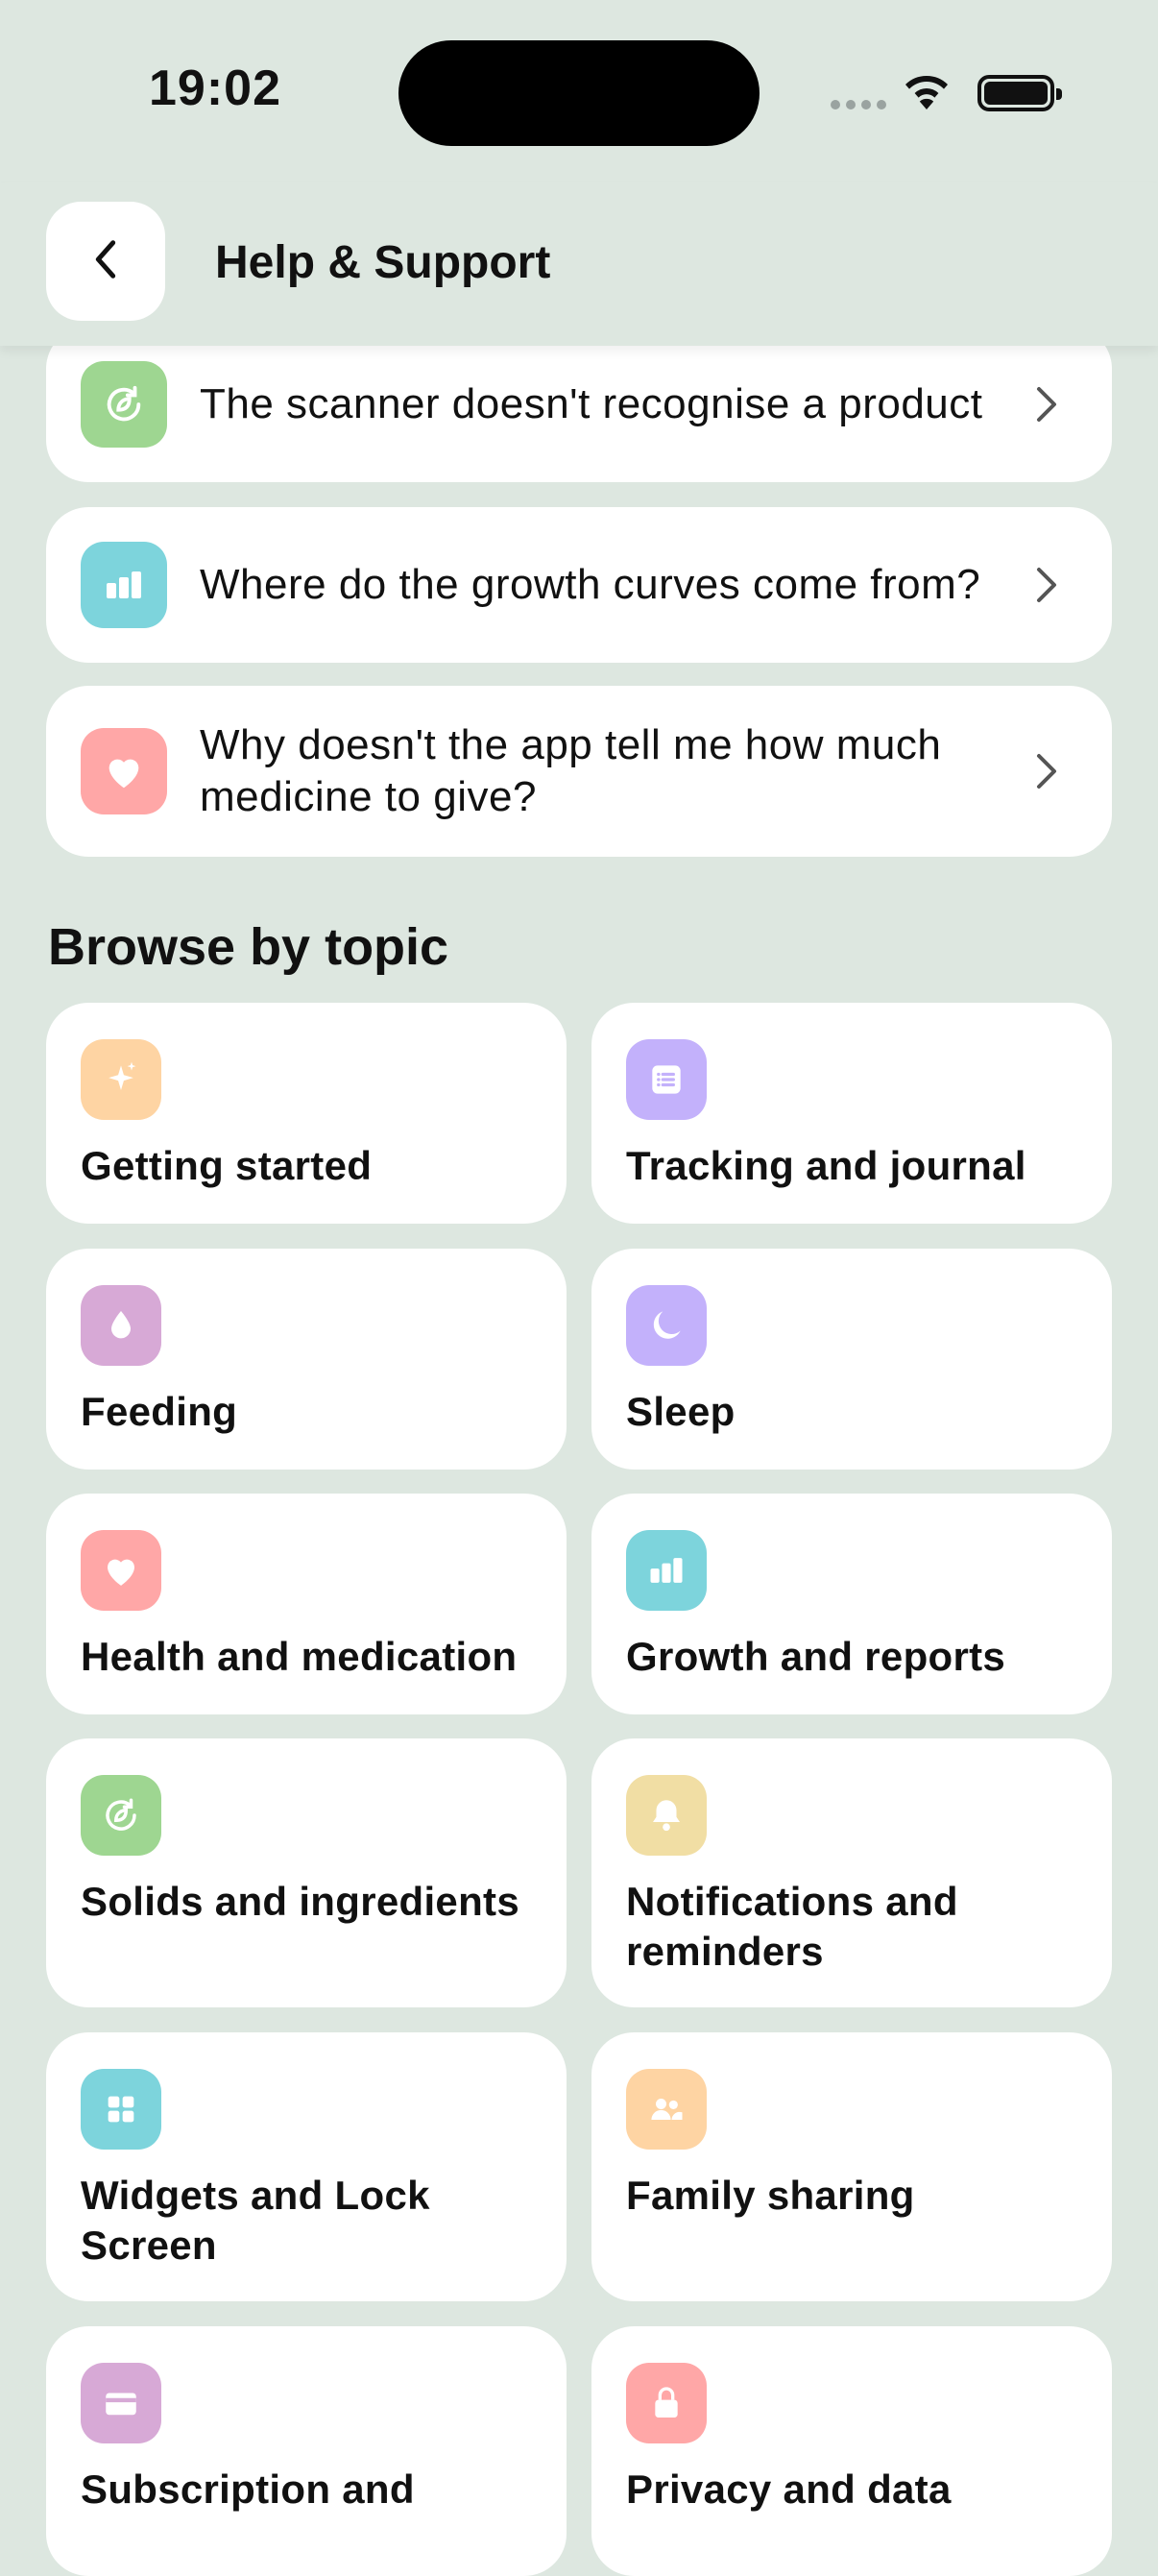 The height and width of the screenshot is (2576, 1158). I want to click on topic-label: Subscription and, so click(248, 2489).